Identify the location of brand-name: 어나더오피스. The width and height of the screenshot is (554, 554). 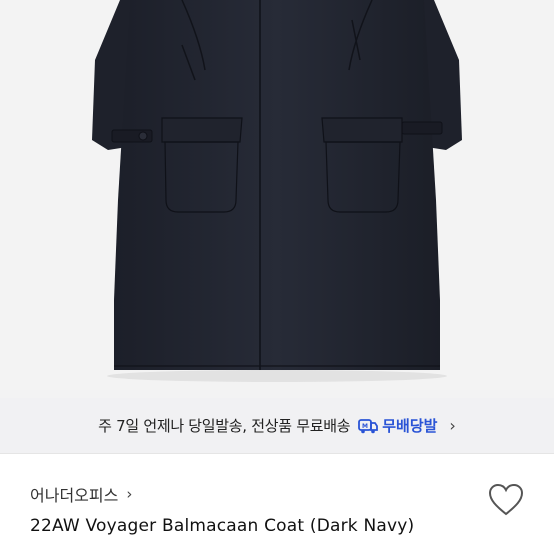
(74, 495).